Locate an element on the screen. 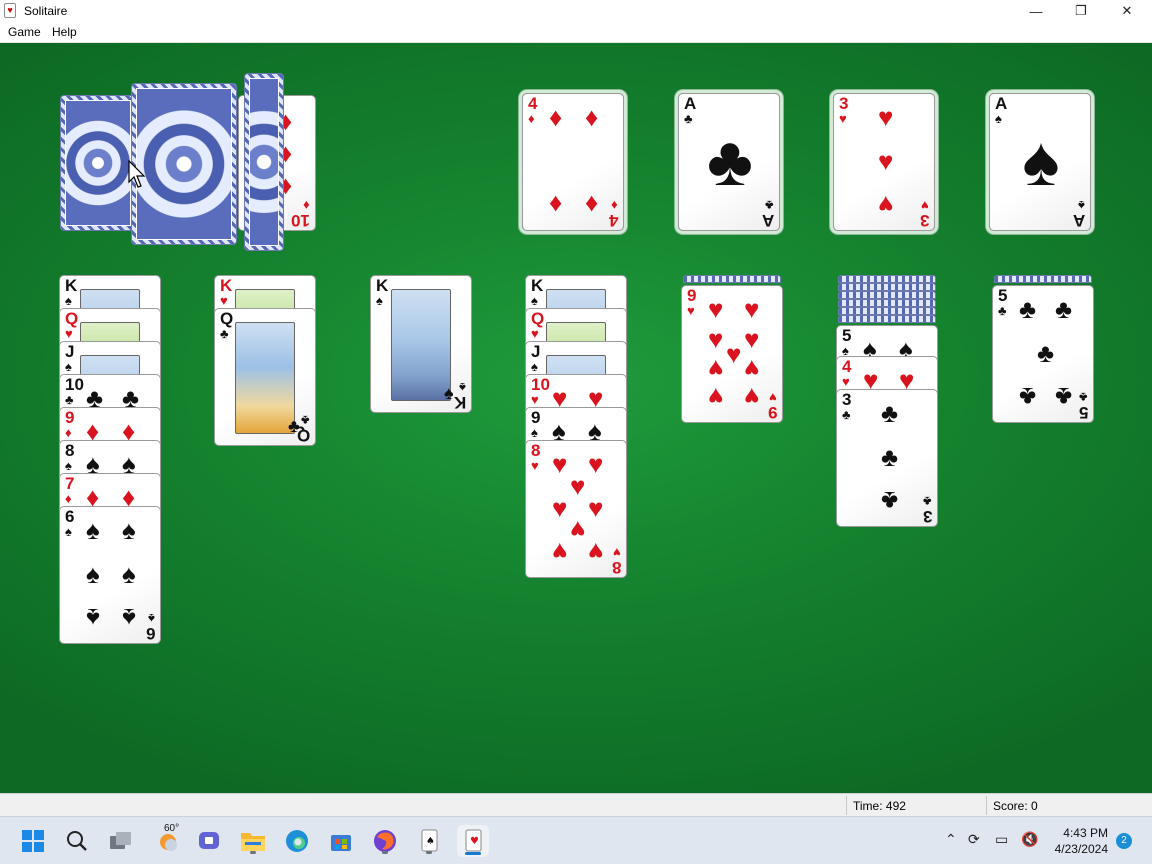 Image resolution: width=1152 pixels, height=864 pixels. dragged-card-back is located at coordinates (264, 162).